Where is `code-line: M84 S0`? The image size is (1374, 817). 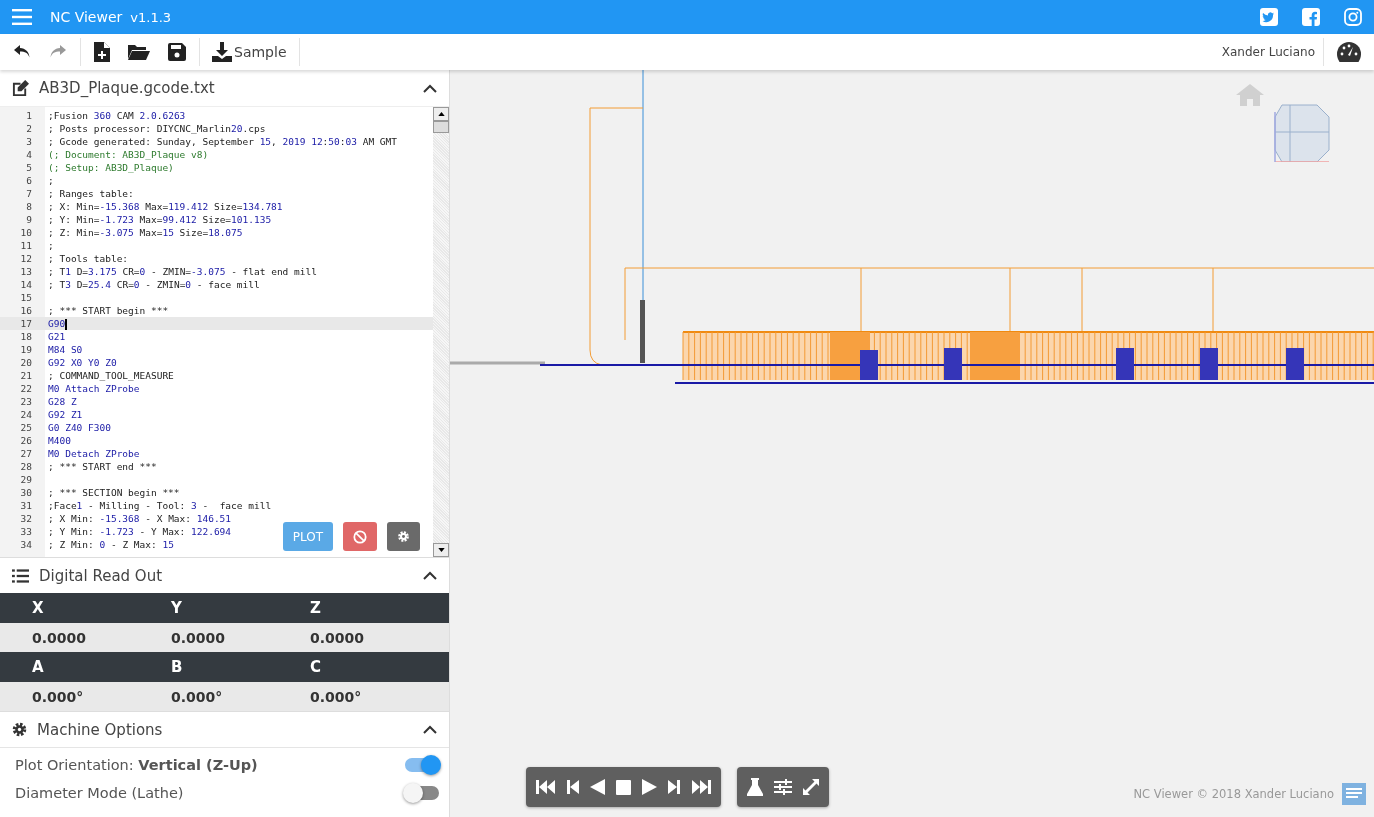
code-line: M84 S0 is located at coordinates (65, 349).